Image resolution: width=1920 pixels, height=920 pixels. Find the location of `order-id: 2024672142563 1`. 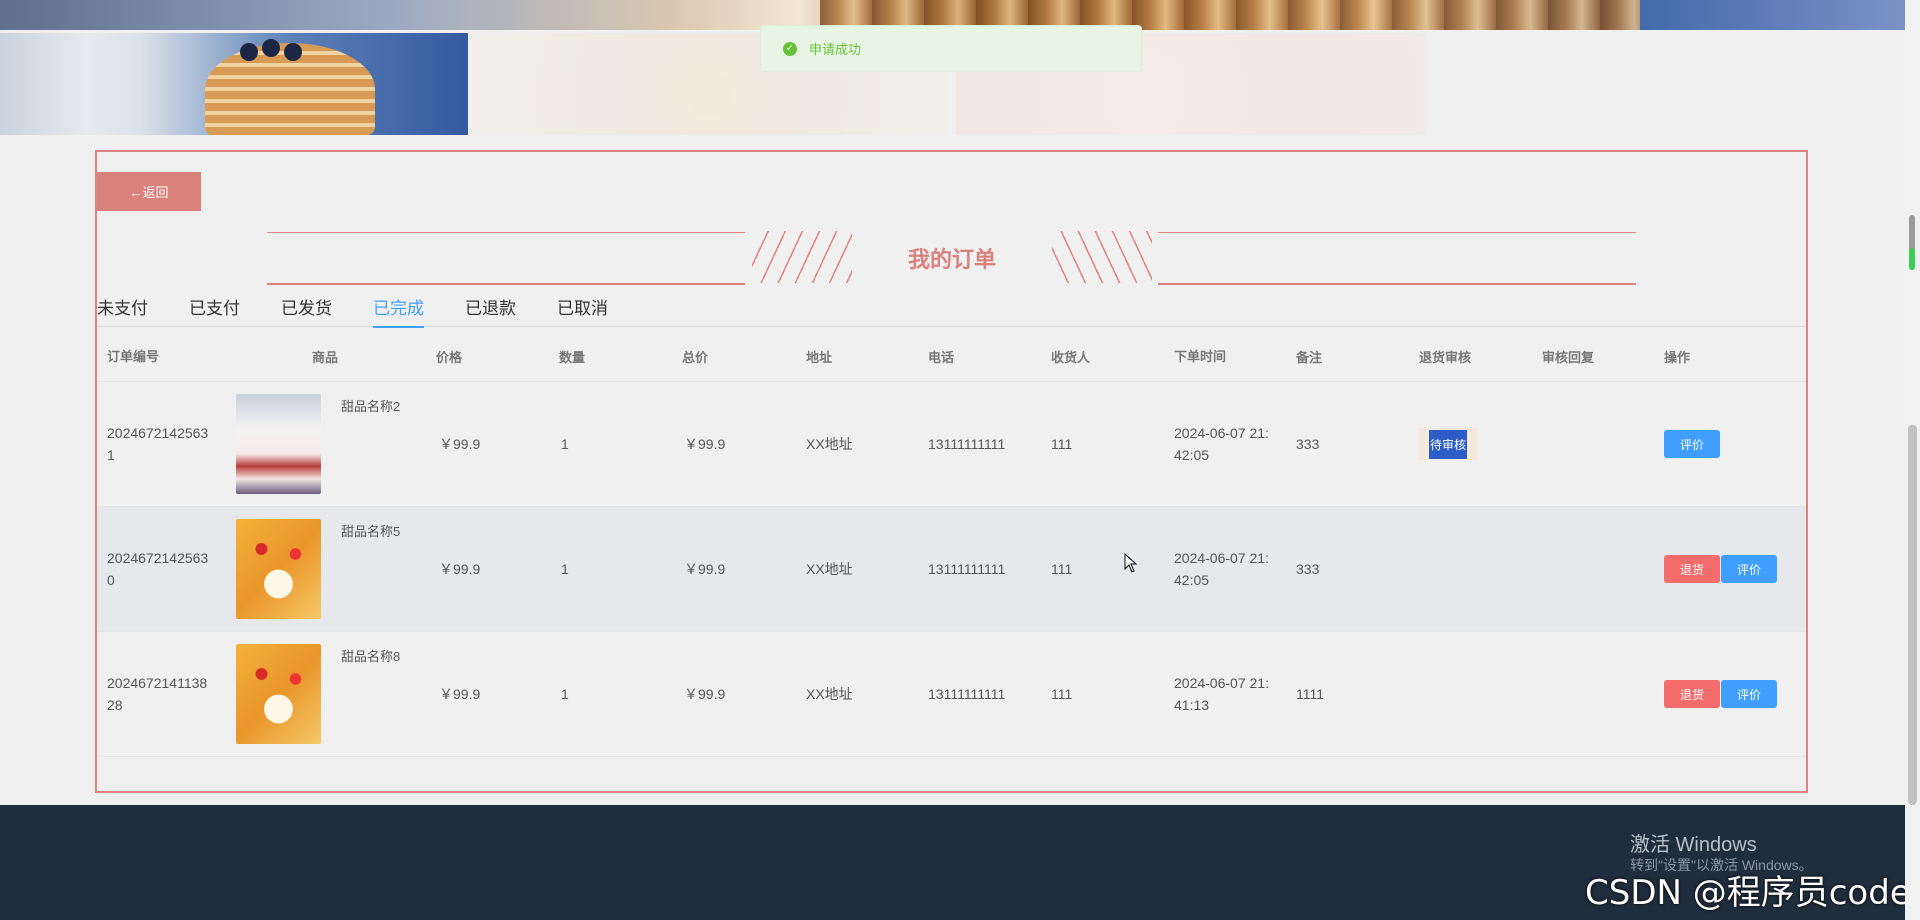

order-id: 2024672142563 1 is located at coordinates (158, 444).